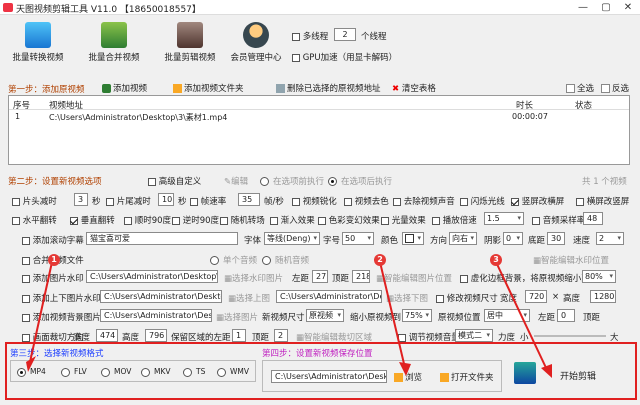  I want to click on badge-3: 3, so click(496, 260).